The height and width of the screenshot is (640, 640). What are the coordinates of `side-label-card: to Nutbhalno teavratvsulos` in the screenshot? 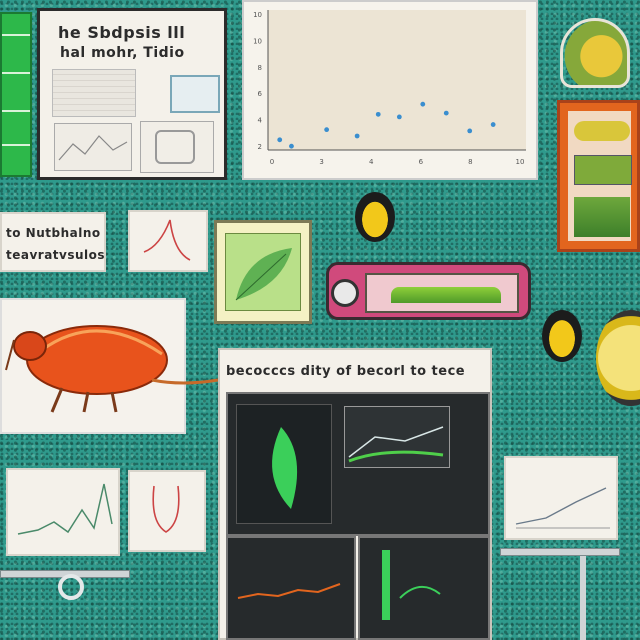 It's located at (53, 242).